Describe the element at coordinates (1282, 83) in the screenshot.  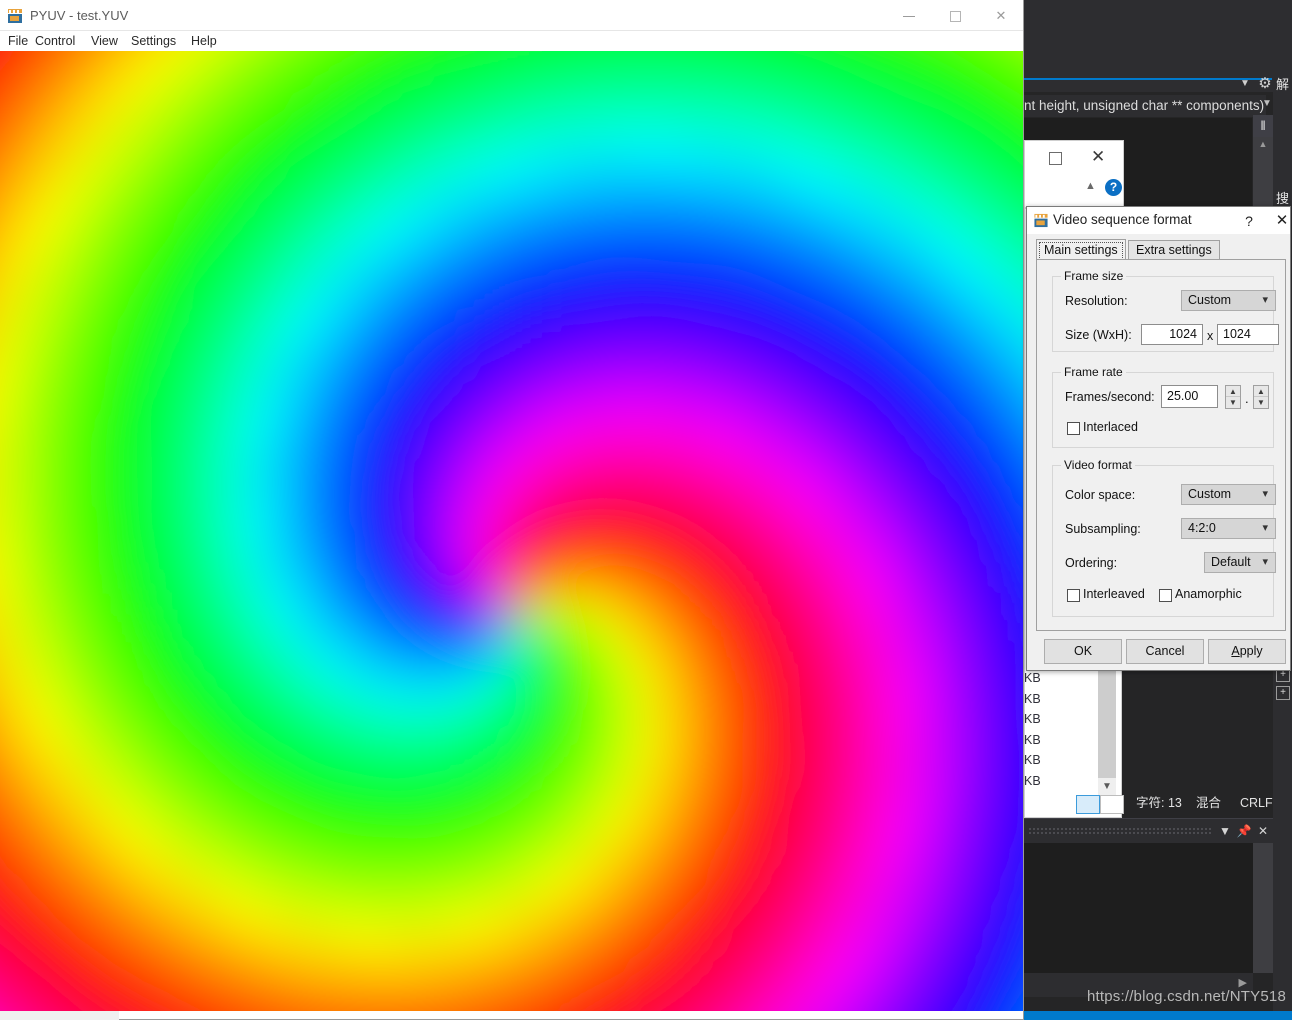
I see `sidebar-tab-solution-explorer: 解` at that location.